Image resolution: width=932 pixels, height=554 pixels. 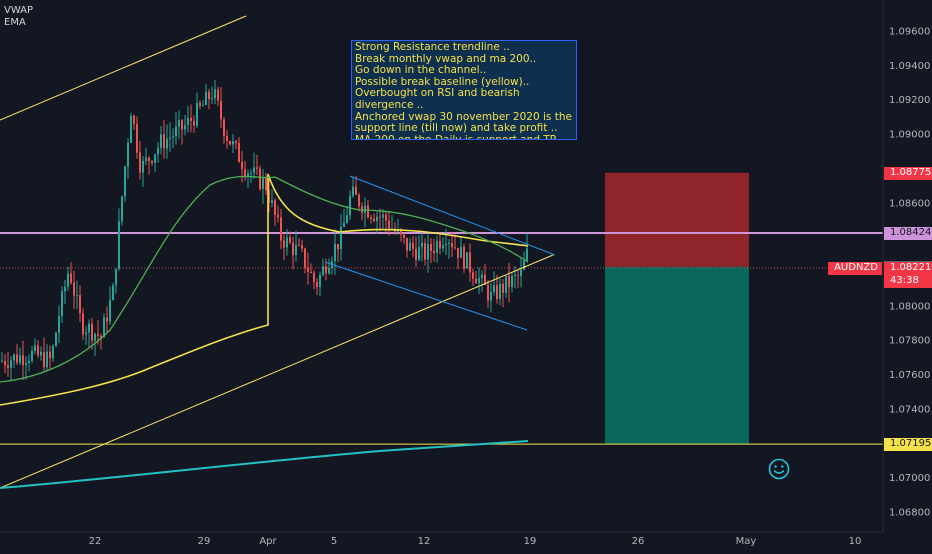 I want to click on take-profit-zone, so click(x=677, y=355).